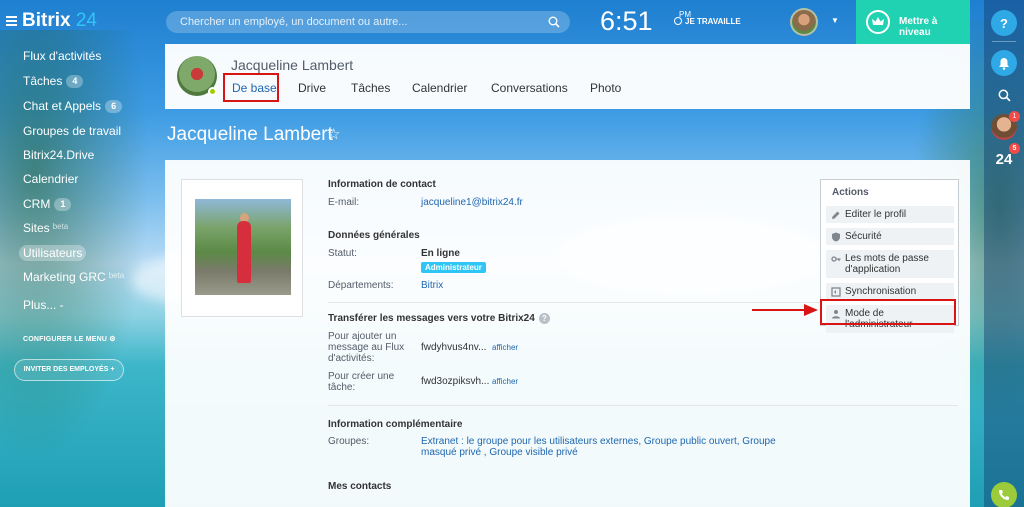  What do you see at coordinates (453, 267) in the screenshot?
I see `admin-badge: Administrateur` at bounding box center [453, 267].